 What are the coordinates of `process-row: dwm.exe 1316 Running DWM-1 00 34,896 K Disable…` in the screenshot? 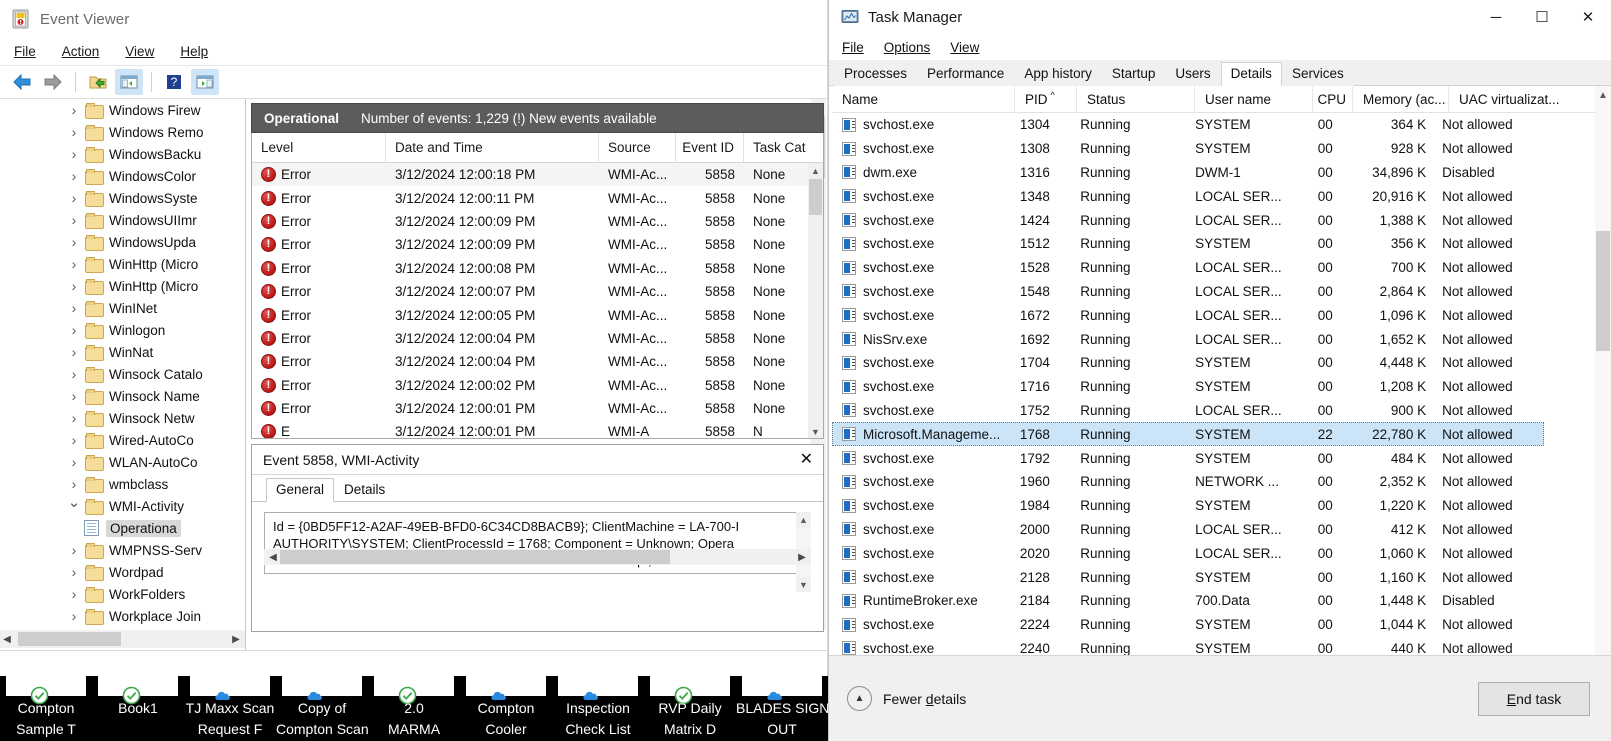 It's located at (1188, 173).